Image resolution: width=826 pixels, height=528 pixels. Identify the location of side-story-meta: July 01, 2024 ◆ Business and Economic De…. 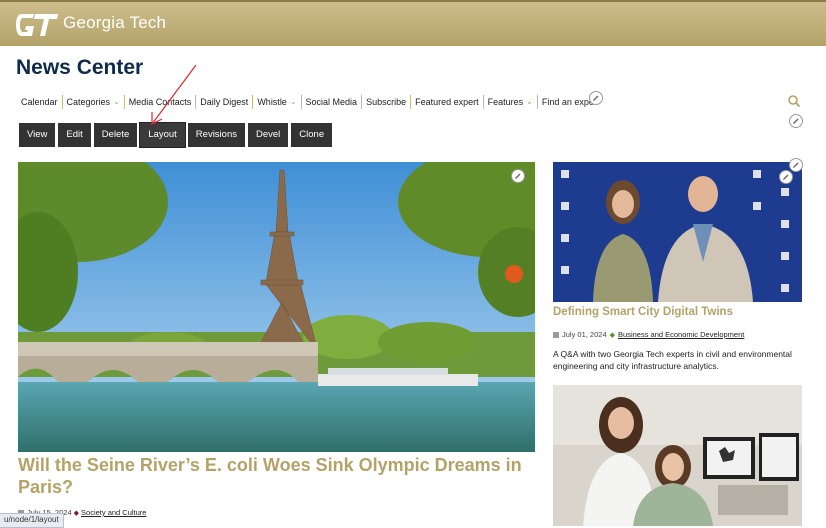
(648, 334).